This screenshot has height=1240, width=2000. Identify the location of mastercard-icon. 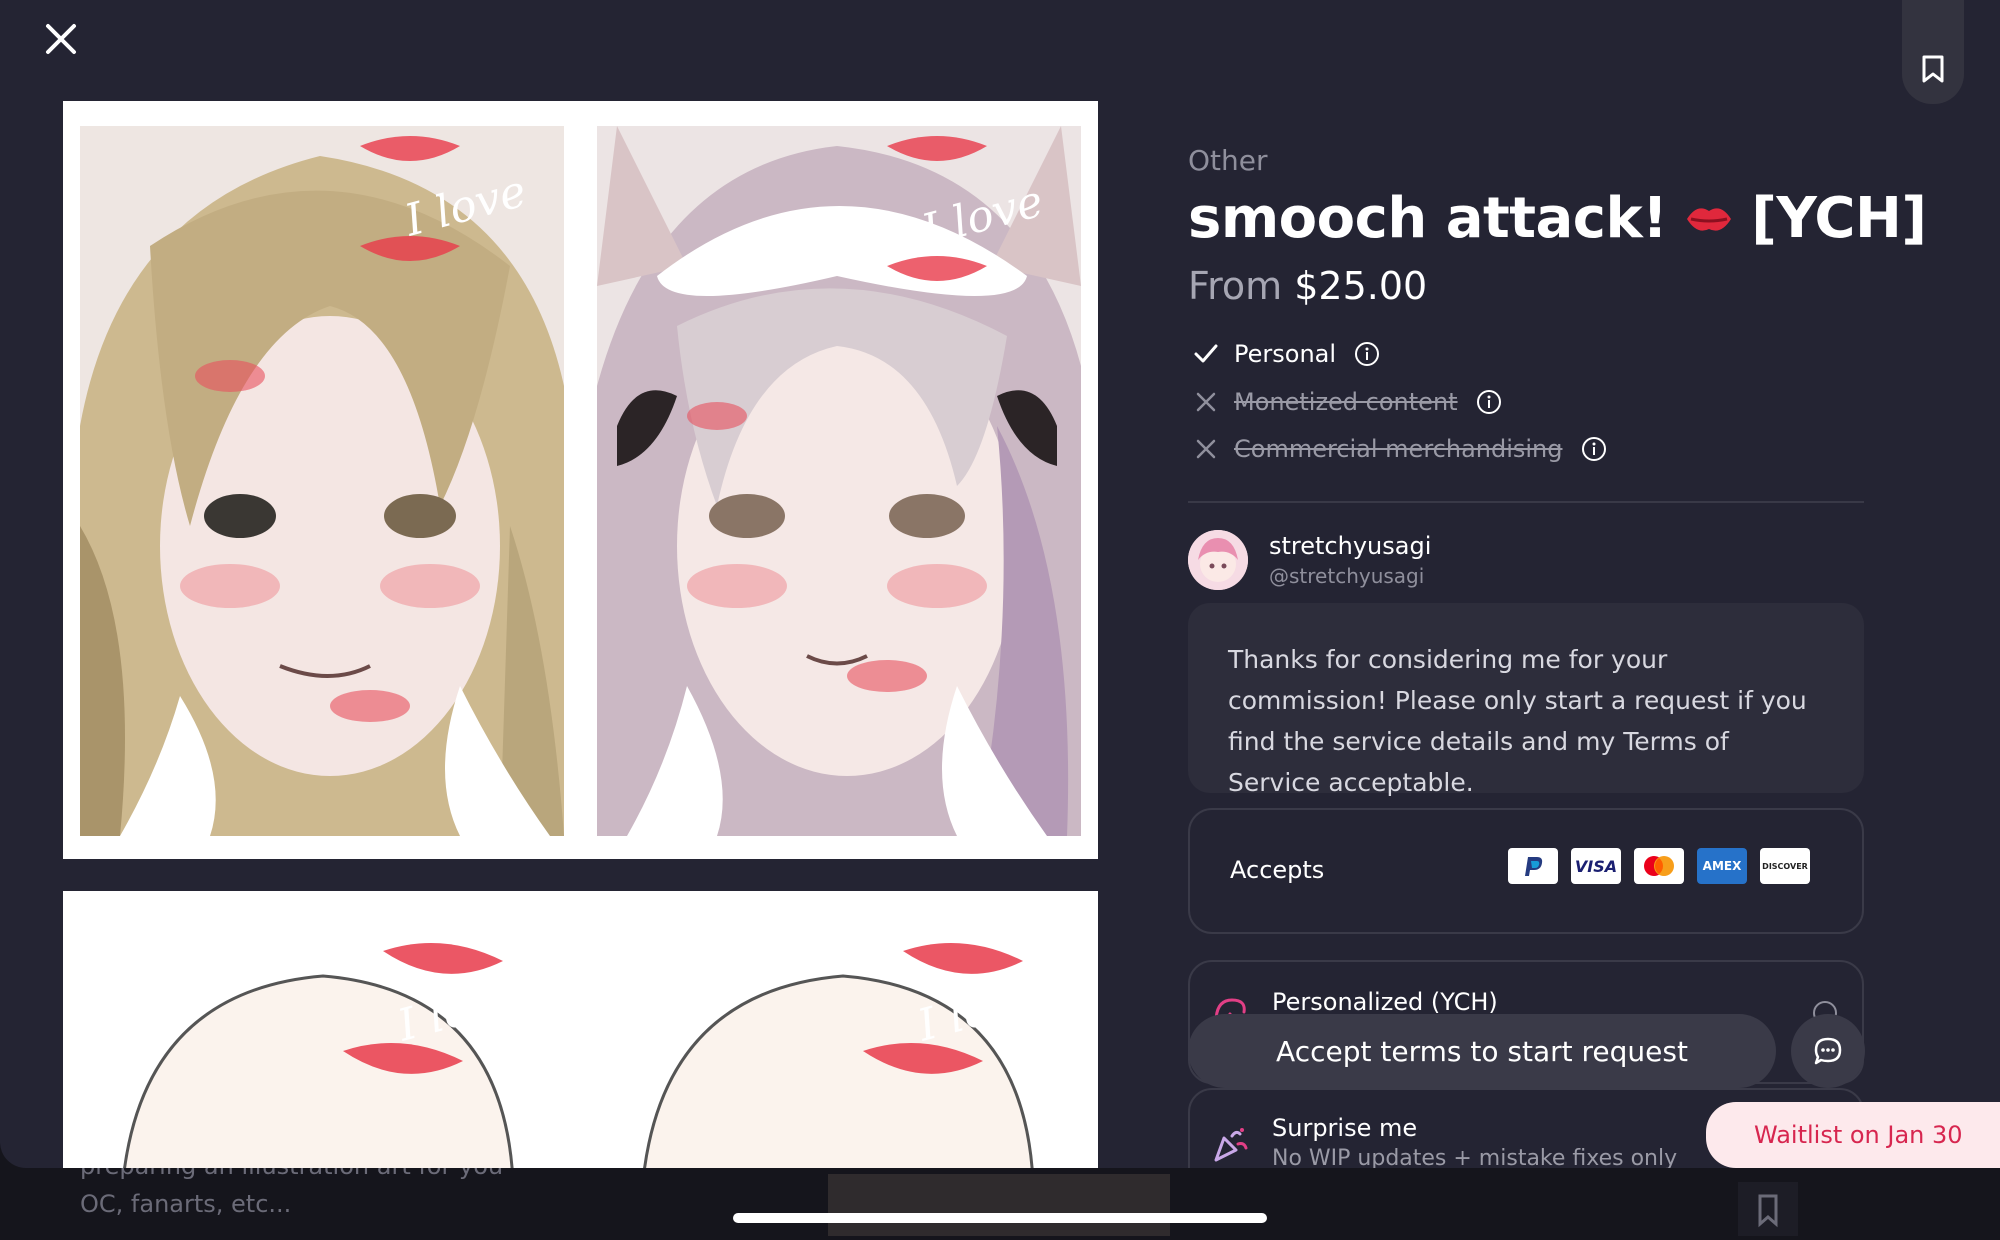
(1659, 866).